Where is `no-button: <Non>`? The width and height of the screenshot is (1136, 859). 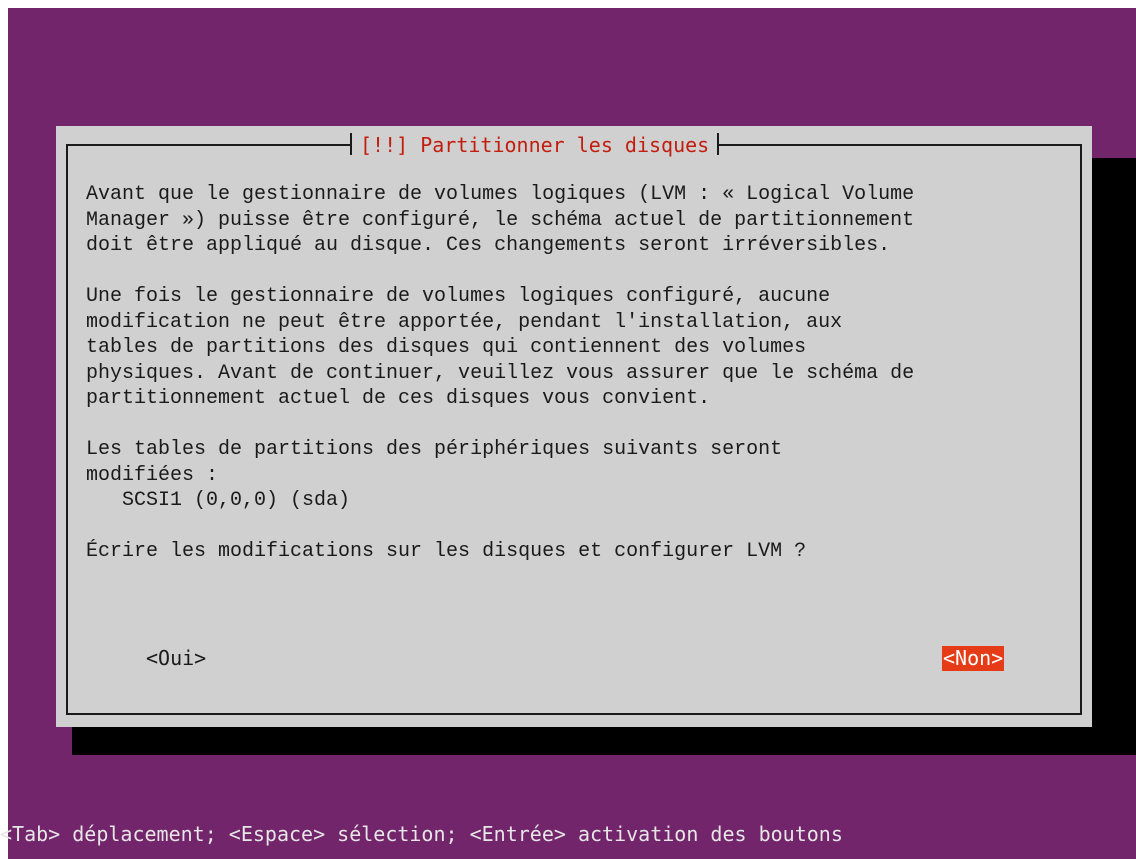 no-button: <Non> is located at coordinates (973, 658).